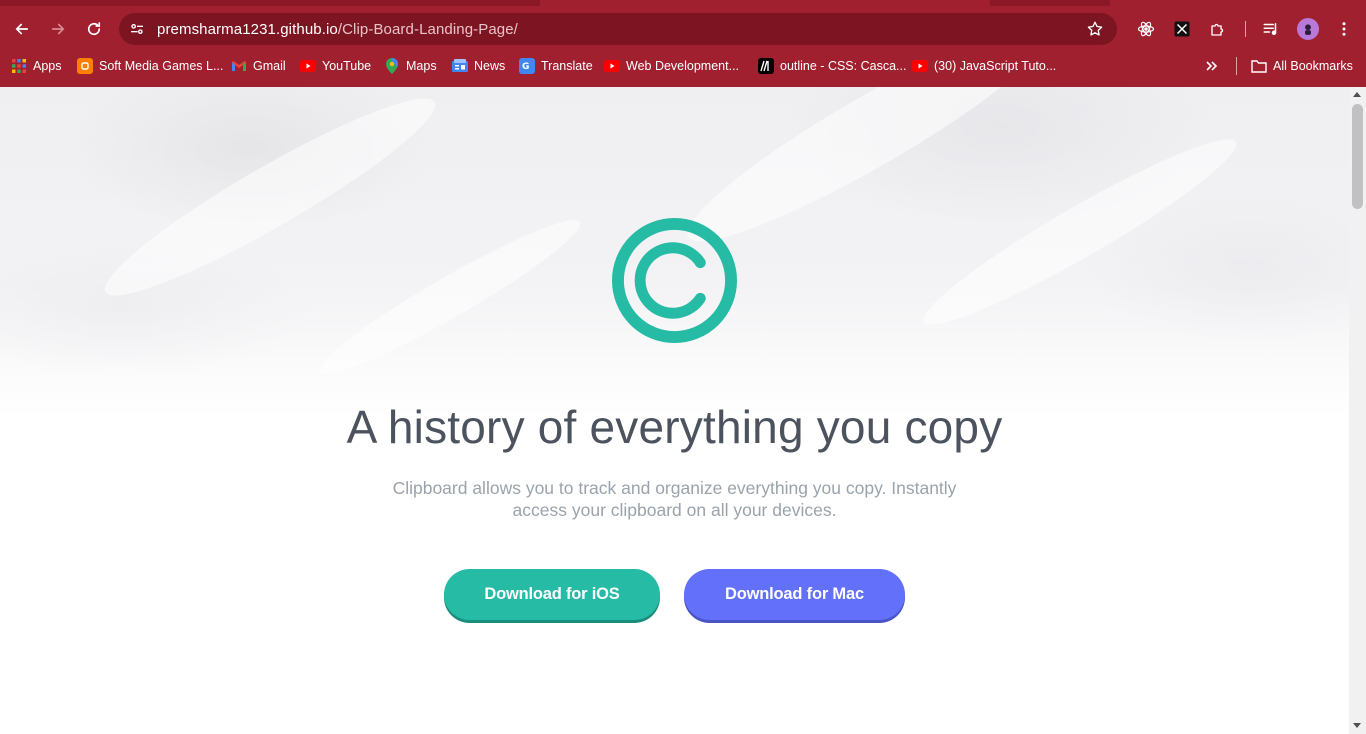 This screenshot has width=1366, height=734. I want to click on react-devtools-icon, so click(1146, 29).